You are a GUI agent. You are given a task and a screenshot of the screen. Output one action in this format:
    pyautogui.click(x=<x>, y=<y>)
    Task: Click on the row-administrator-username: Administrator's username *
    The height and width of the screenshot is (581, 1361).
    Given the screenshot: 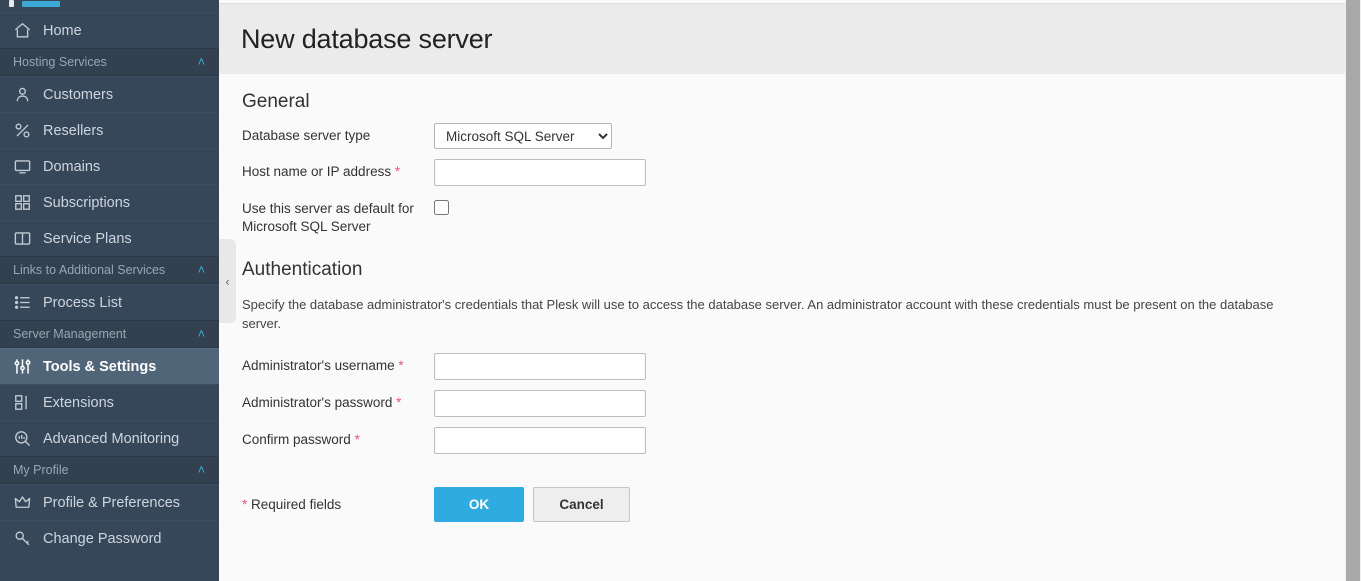 What is the action you would take?
    pyautogui.click(x=782, y=366)
    